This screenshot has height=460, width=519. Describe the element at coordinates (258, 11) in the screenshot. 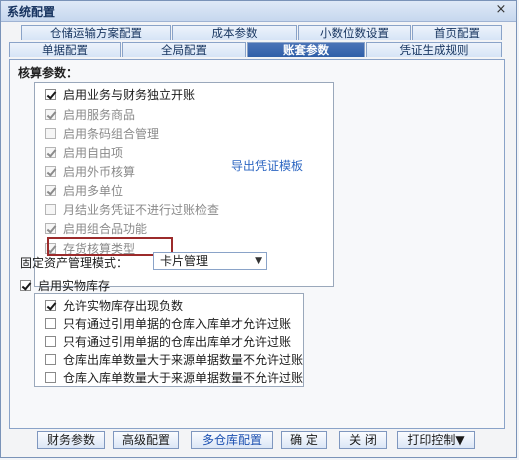

I see `title-bar: 系统配置 ×` at that location.